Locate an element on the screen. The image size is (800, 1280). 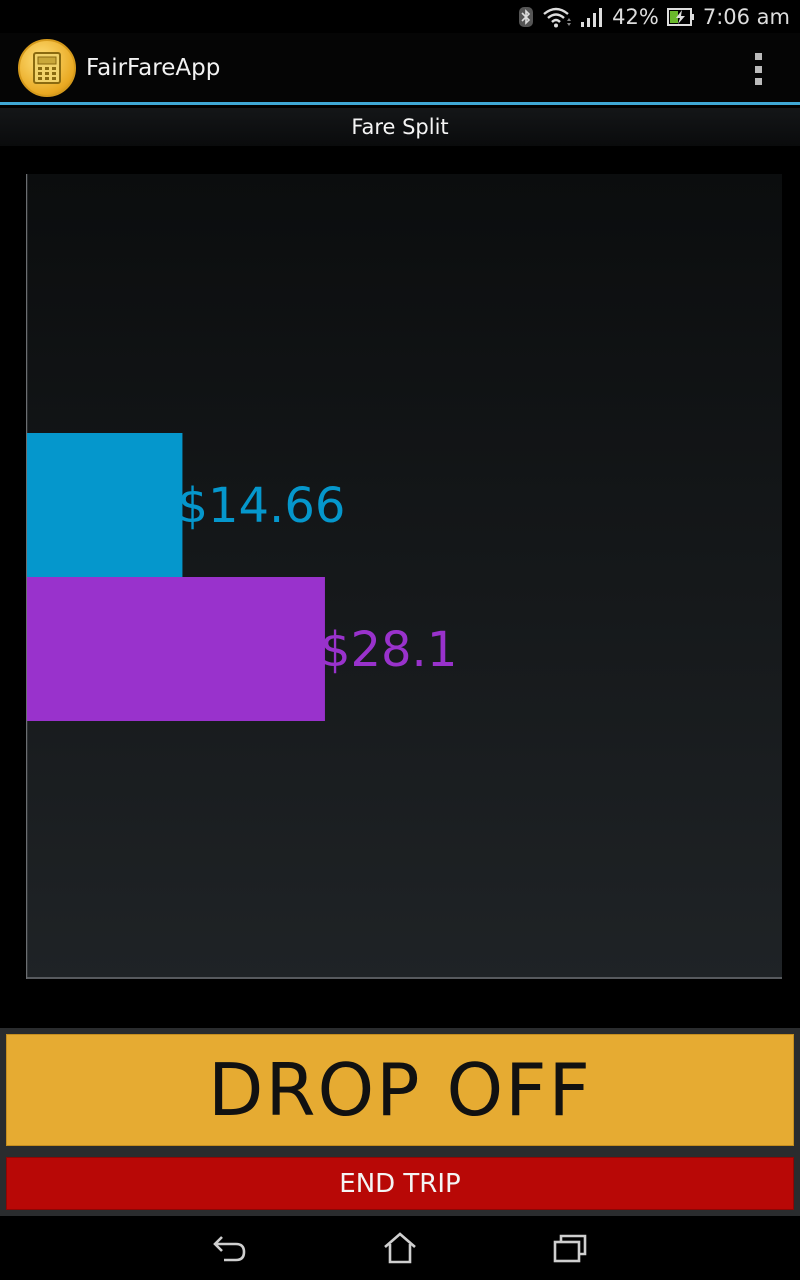
overflow-menu-icon is located at coordinates (758, 69).